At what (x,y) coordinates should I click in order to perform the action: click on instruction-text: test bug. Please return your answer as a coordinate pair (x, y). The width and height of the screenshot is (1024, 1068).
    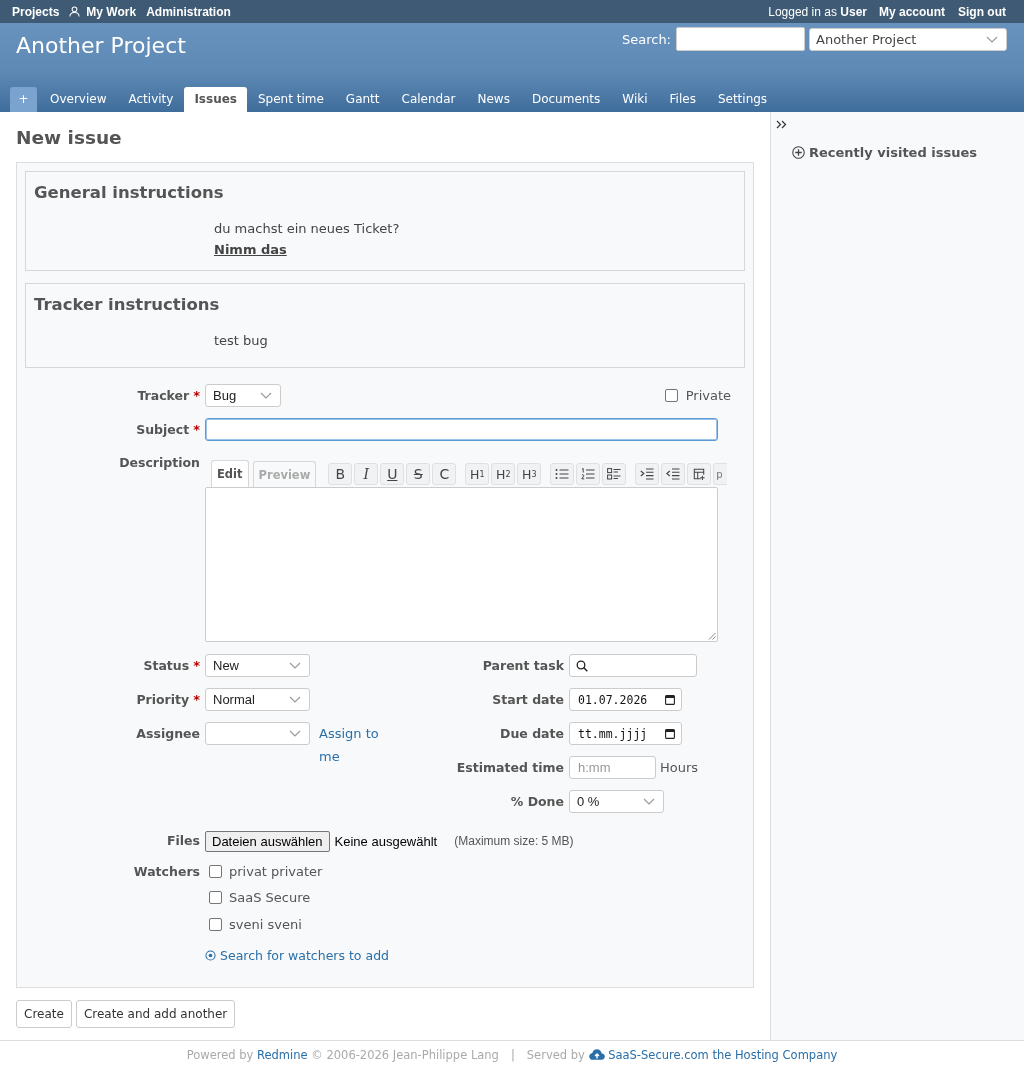
    Looking at the image, I should click on (241, 341).